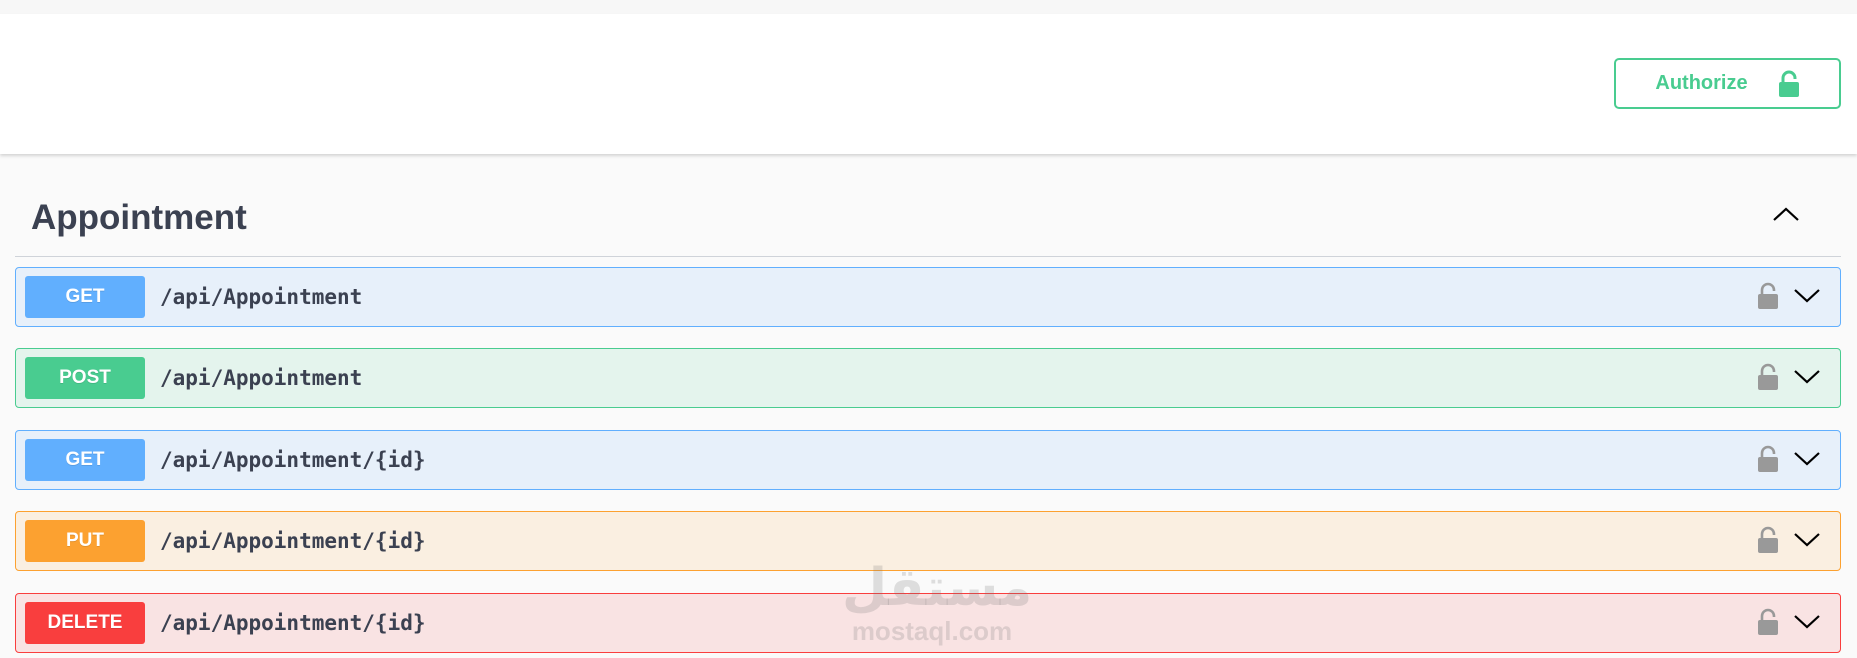  Describe the element at coordinates (85, 378) in the screenshot. I see `method-badge: POST` at that location.